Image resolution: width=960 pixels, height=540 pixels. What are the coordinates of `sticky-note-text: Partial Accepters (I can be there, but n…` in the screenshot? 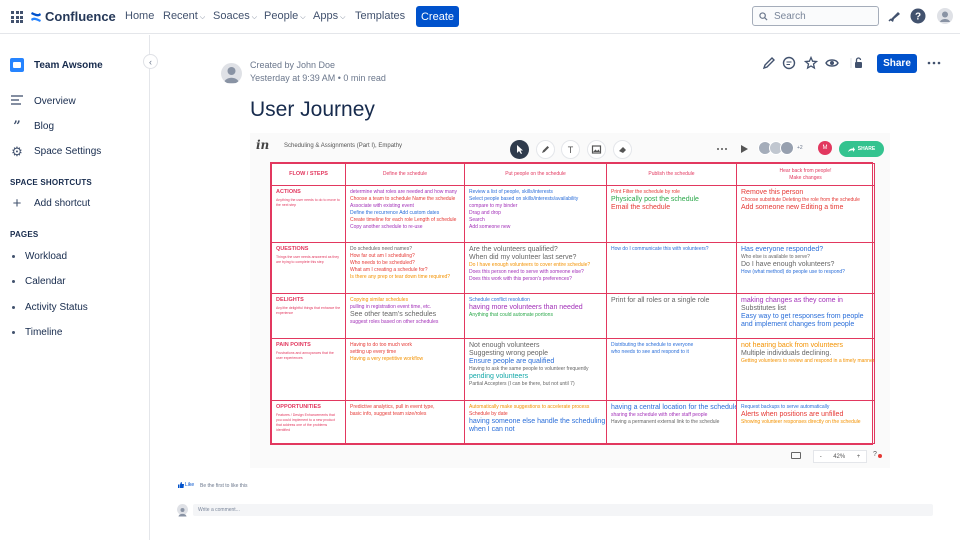 It's located at (535, 384).